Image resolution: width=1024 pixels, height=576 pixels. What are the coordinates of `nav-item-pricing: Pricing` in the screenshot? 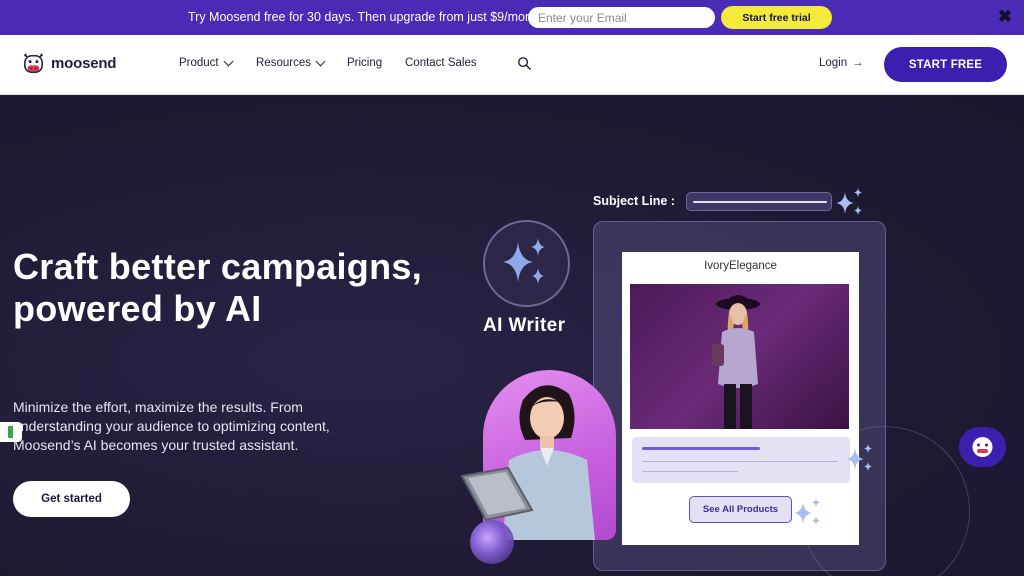 It's located at (364, 63).